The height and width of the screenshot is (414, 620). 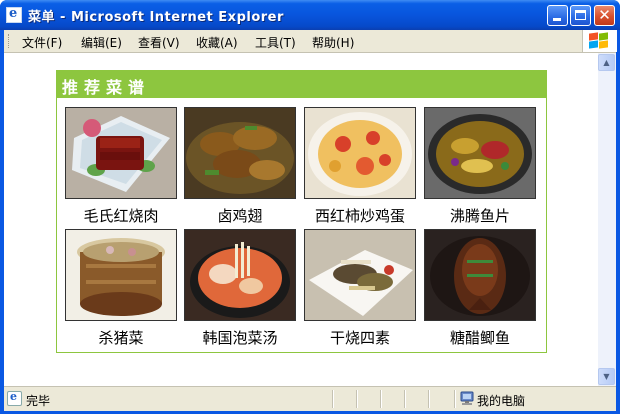 I want to click on dish-name: 沸腾鱼片, so click(x=480, y=215).